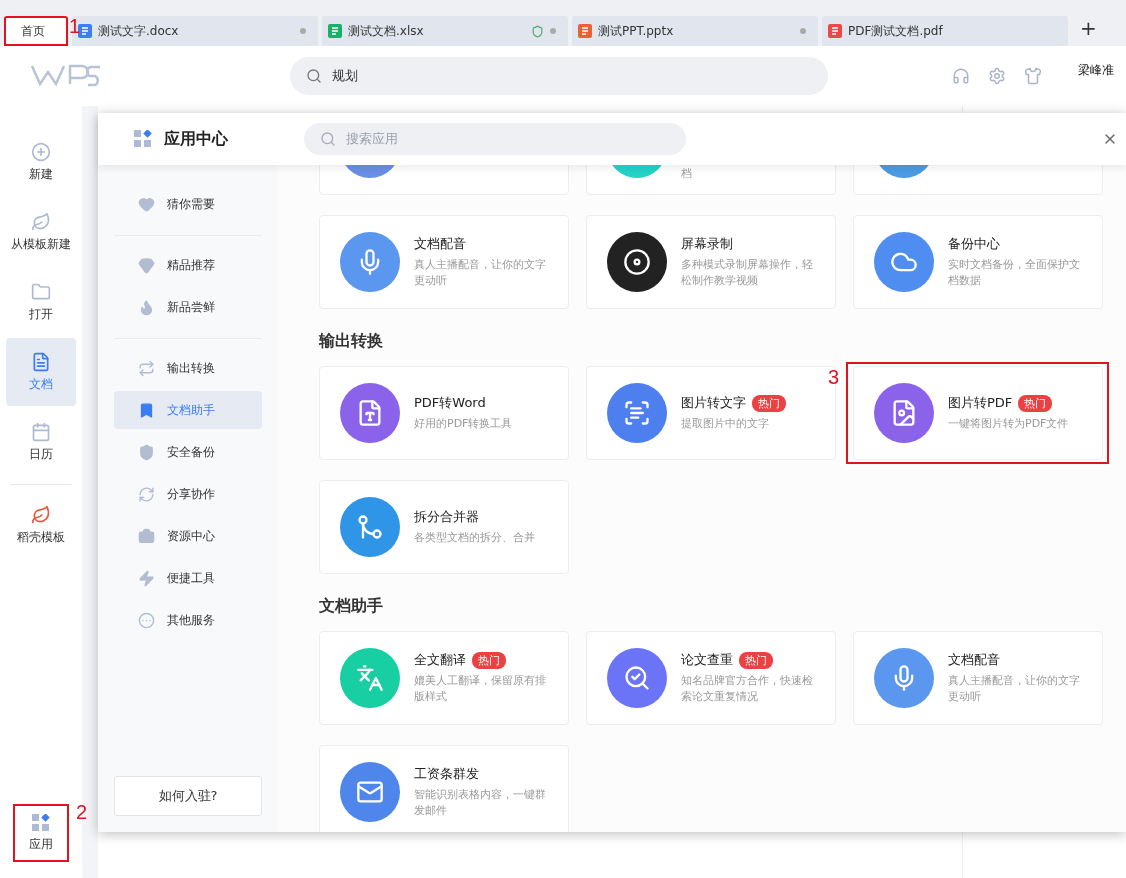 The image size is (1126, 878). What do you see at coordinates (33, 31) in the screenshot?
I see `tab-label: 首页` at bounding box center [33, 31].